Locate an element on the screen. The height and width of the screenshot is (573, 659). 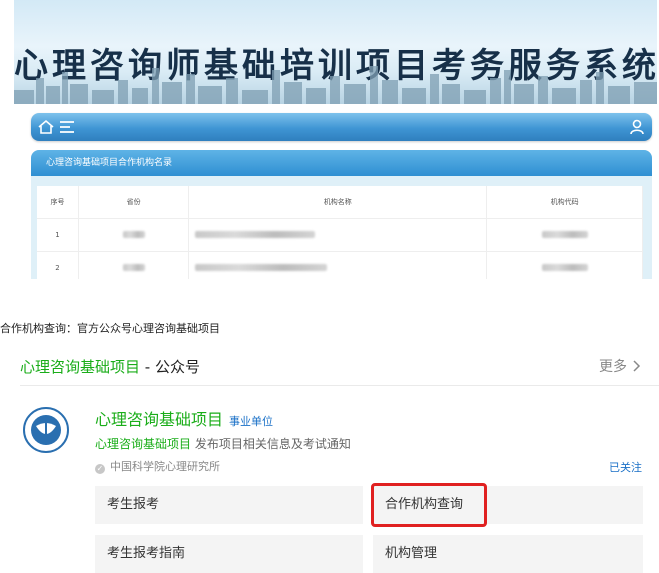
menu-button-registration-guide: 考生报考指南 is located at coordinates (229, 554).